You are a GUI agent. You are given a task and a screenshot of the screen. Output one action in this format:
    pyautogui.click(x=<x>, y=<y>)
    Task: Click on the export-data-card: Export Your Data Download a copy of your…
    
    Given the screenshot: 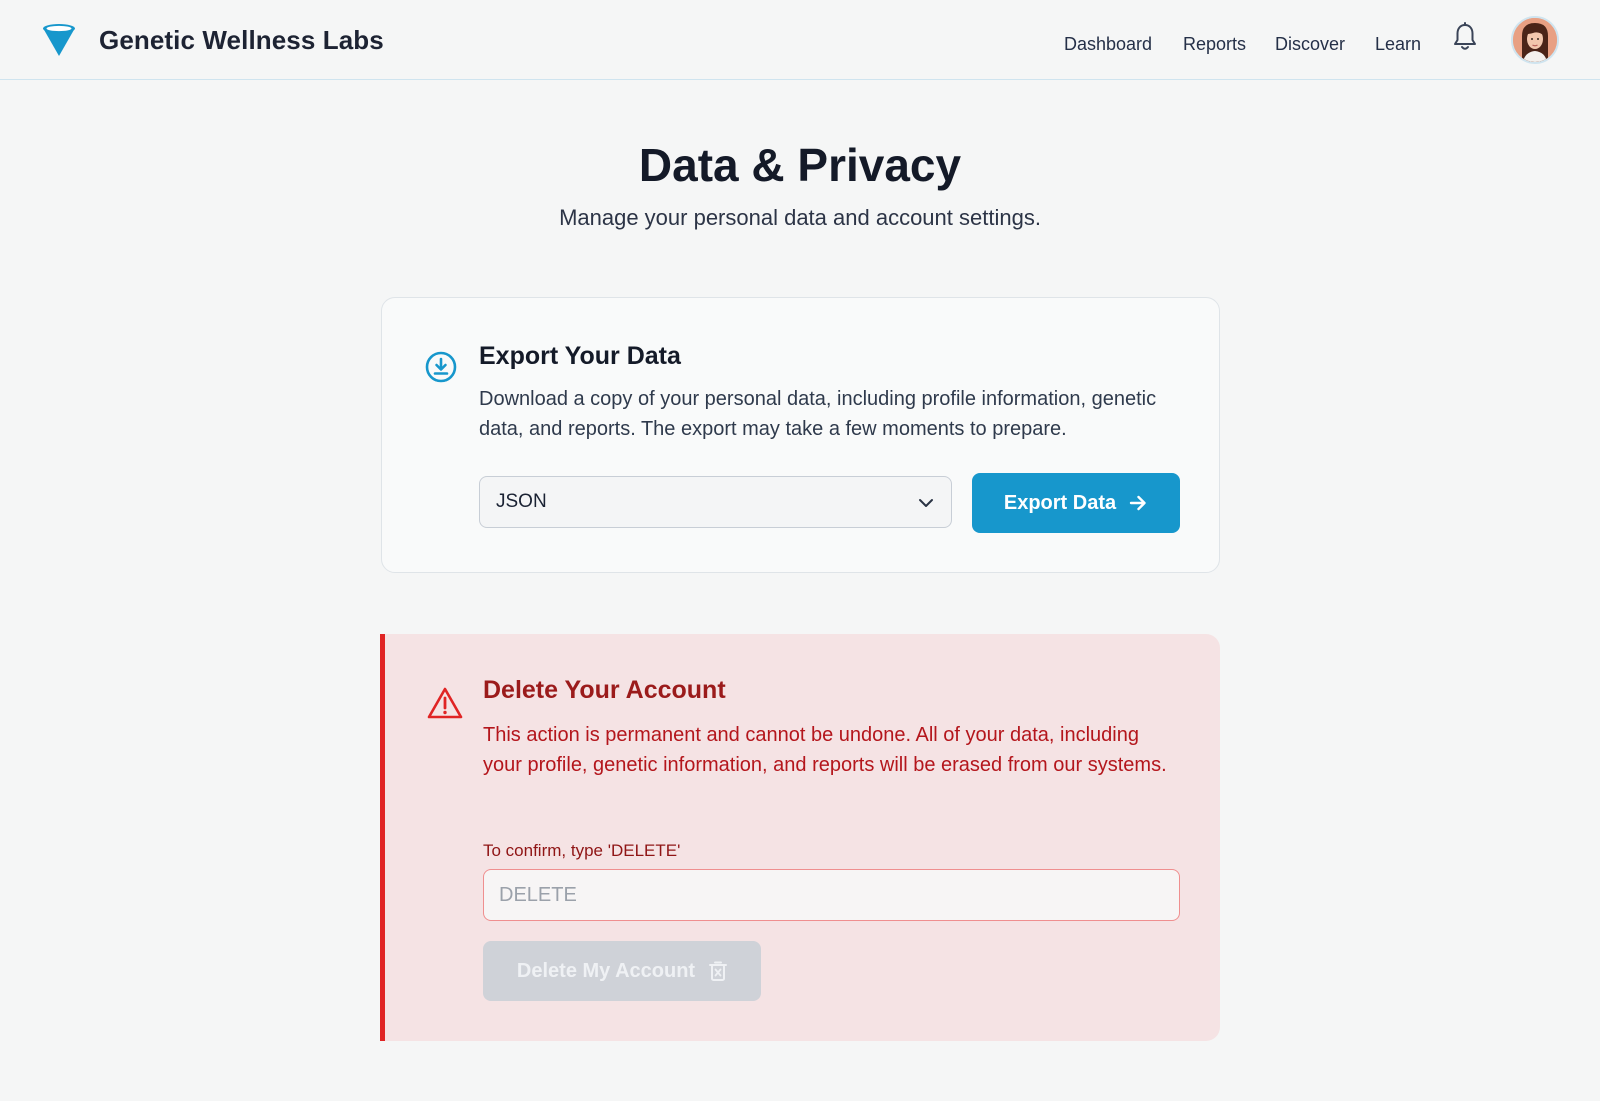 What is the action you would take?
    pyautogui.click(x=800, y=435)
    